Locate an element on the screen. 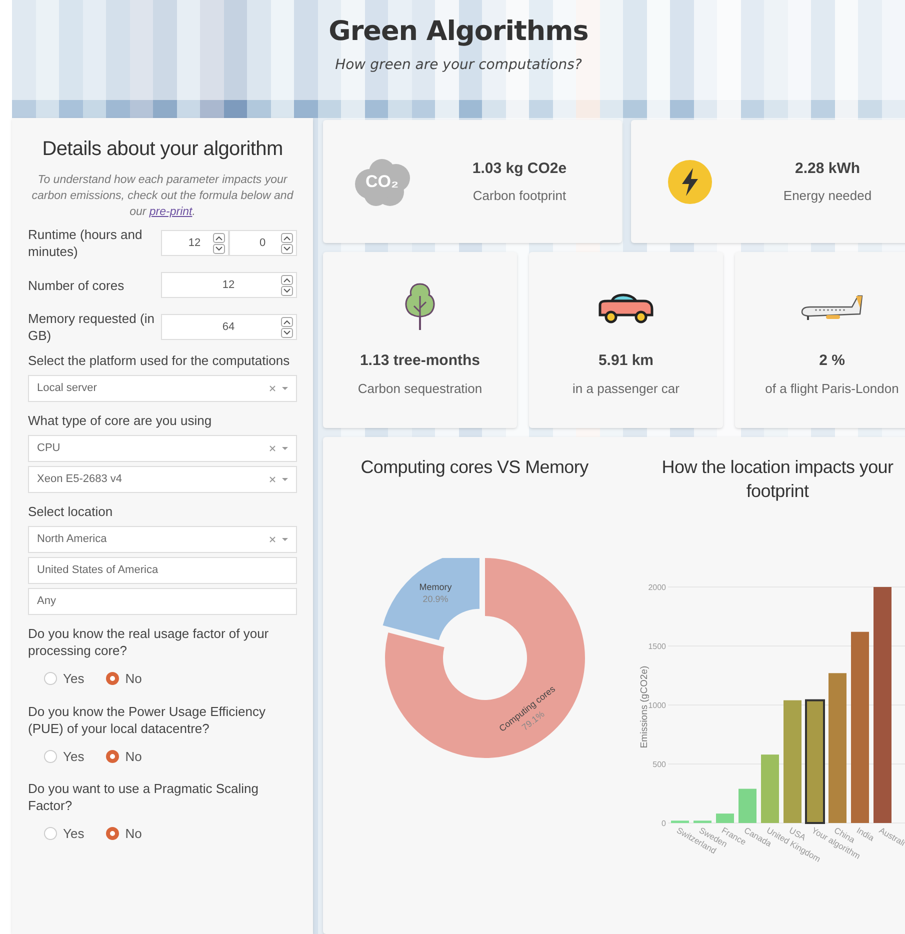  slice-value: 20.9% is located at coordinates (435, 599).